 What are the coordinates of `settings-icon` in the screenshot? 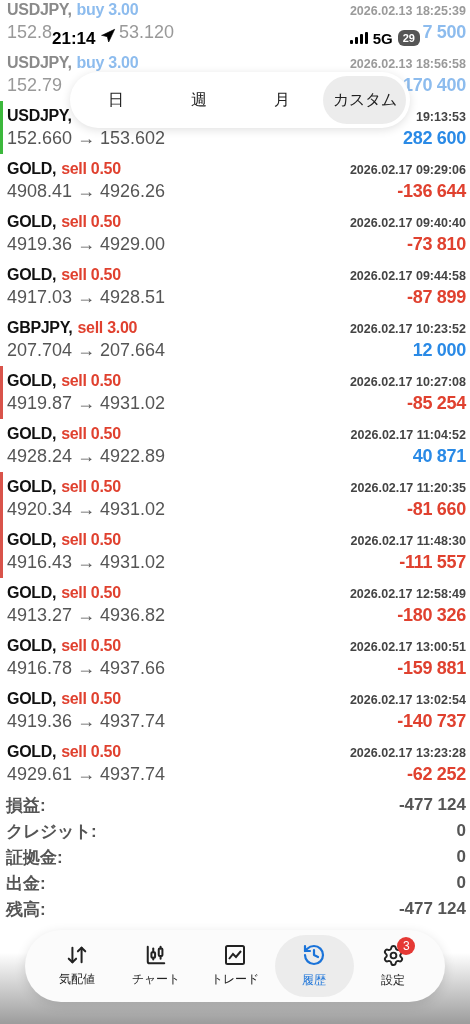 It's located at (393, 955).